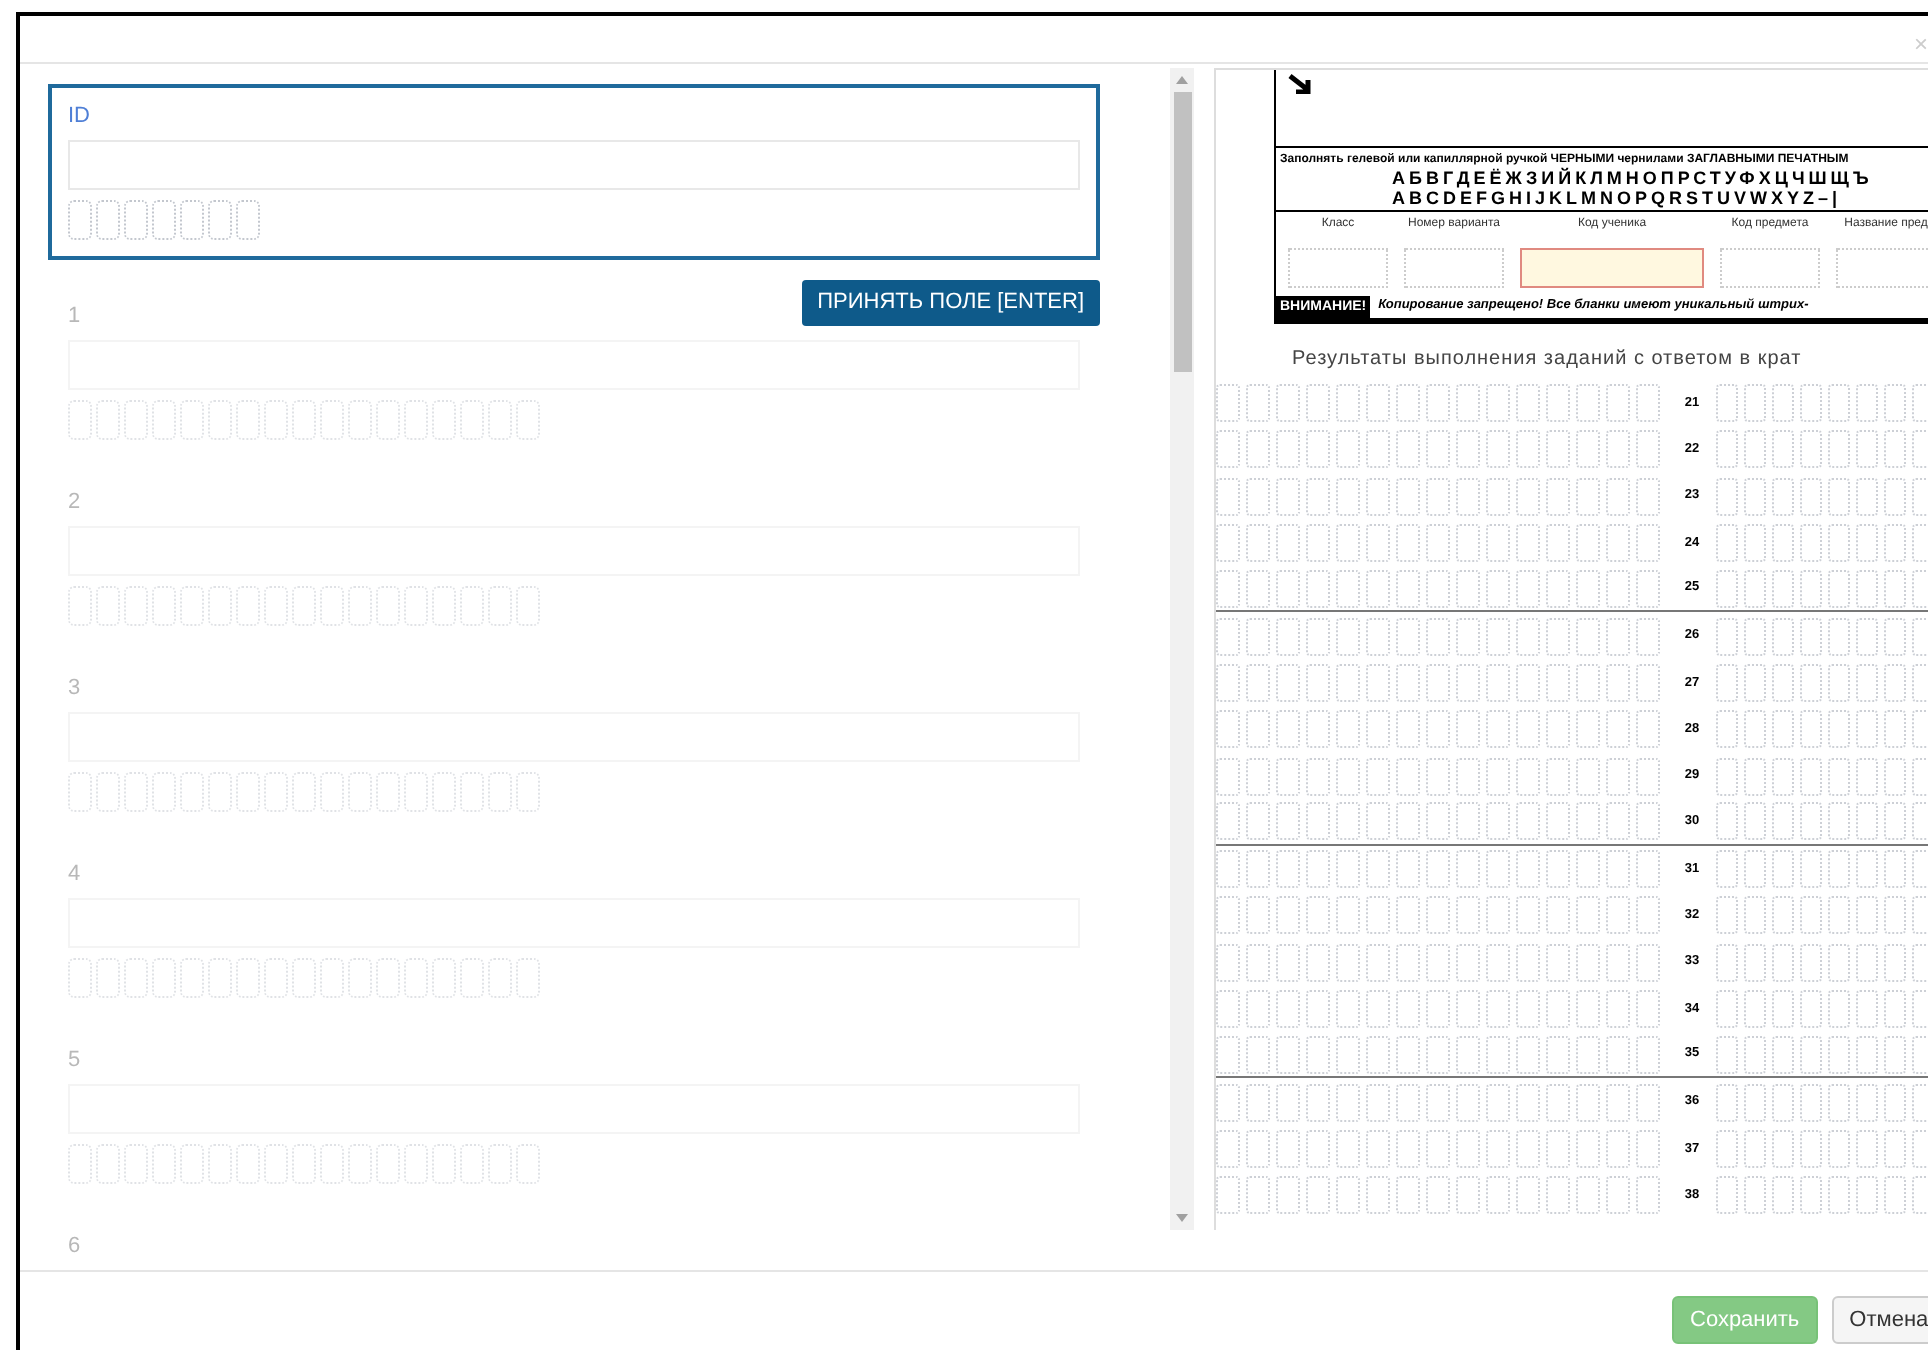 This screenshot has width=1928, height=1350. I want to click on field-label: 5, so click(75, 1060).